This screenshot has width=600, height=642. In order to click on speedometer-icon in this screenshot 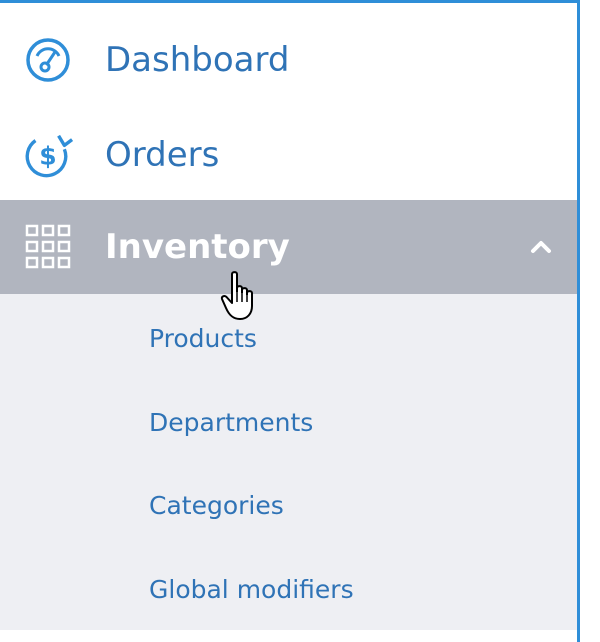, I will do `click(48, 60)`.